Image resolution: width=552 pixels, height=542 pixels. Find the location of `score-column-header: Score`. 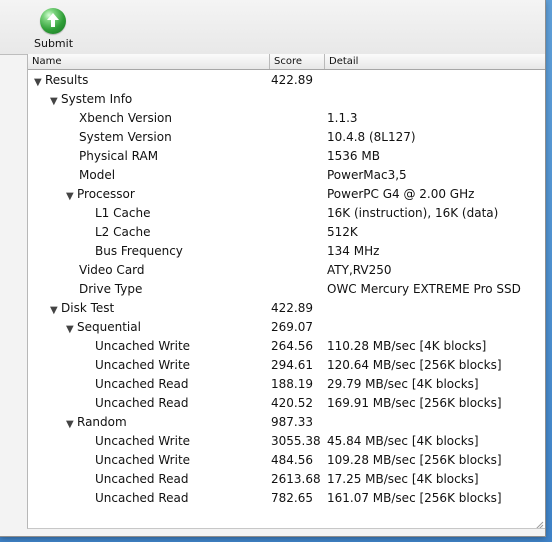

score-column-header: Score is located at coordinates (297, 61).